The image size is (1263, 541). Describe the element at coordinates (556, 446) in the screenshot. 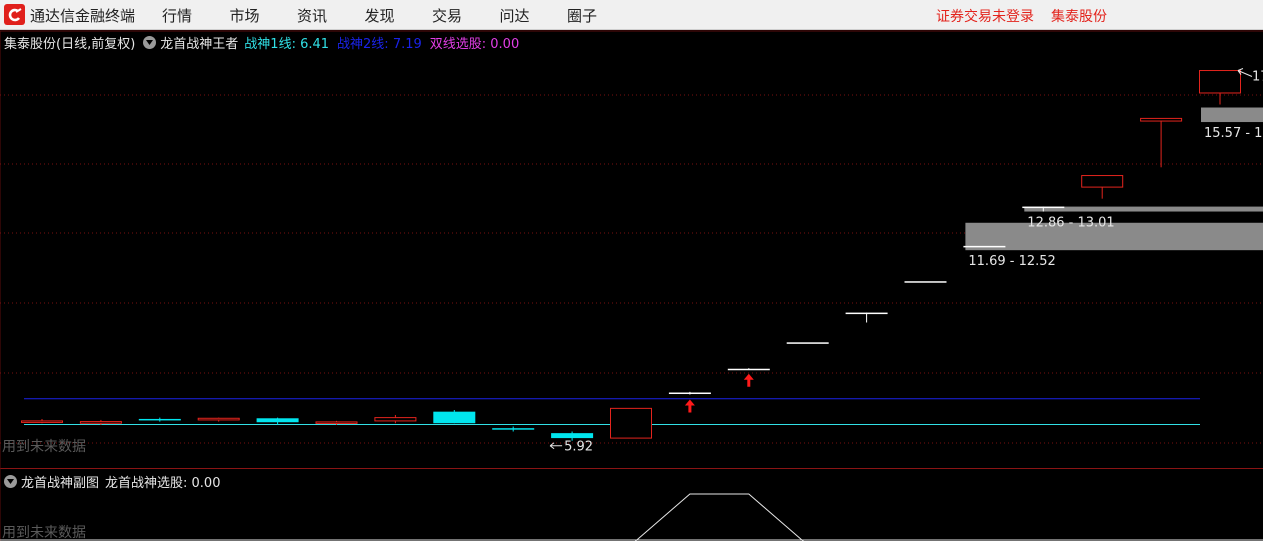

I see `low-label-arrow` at that location.